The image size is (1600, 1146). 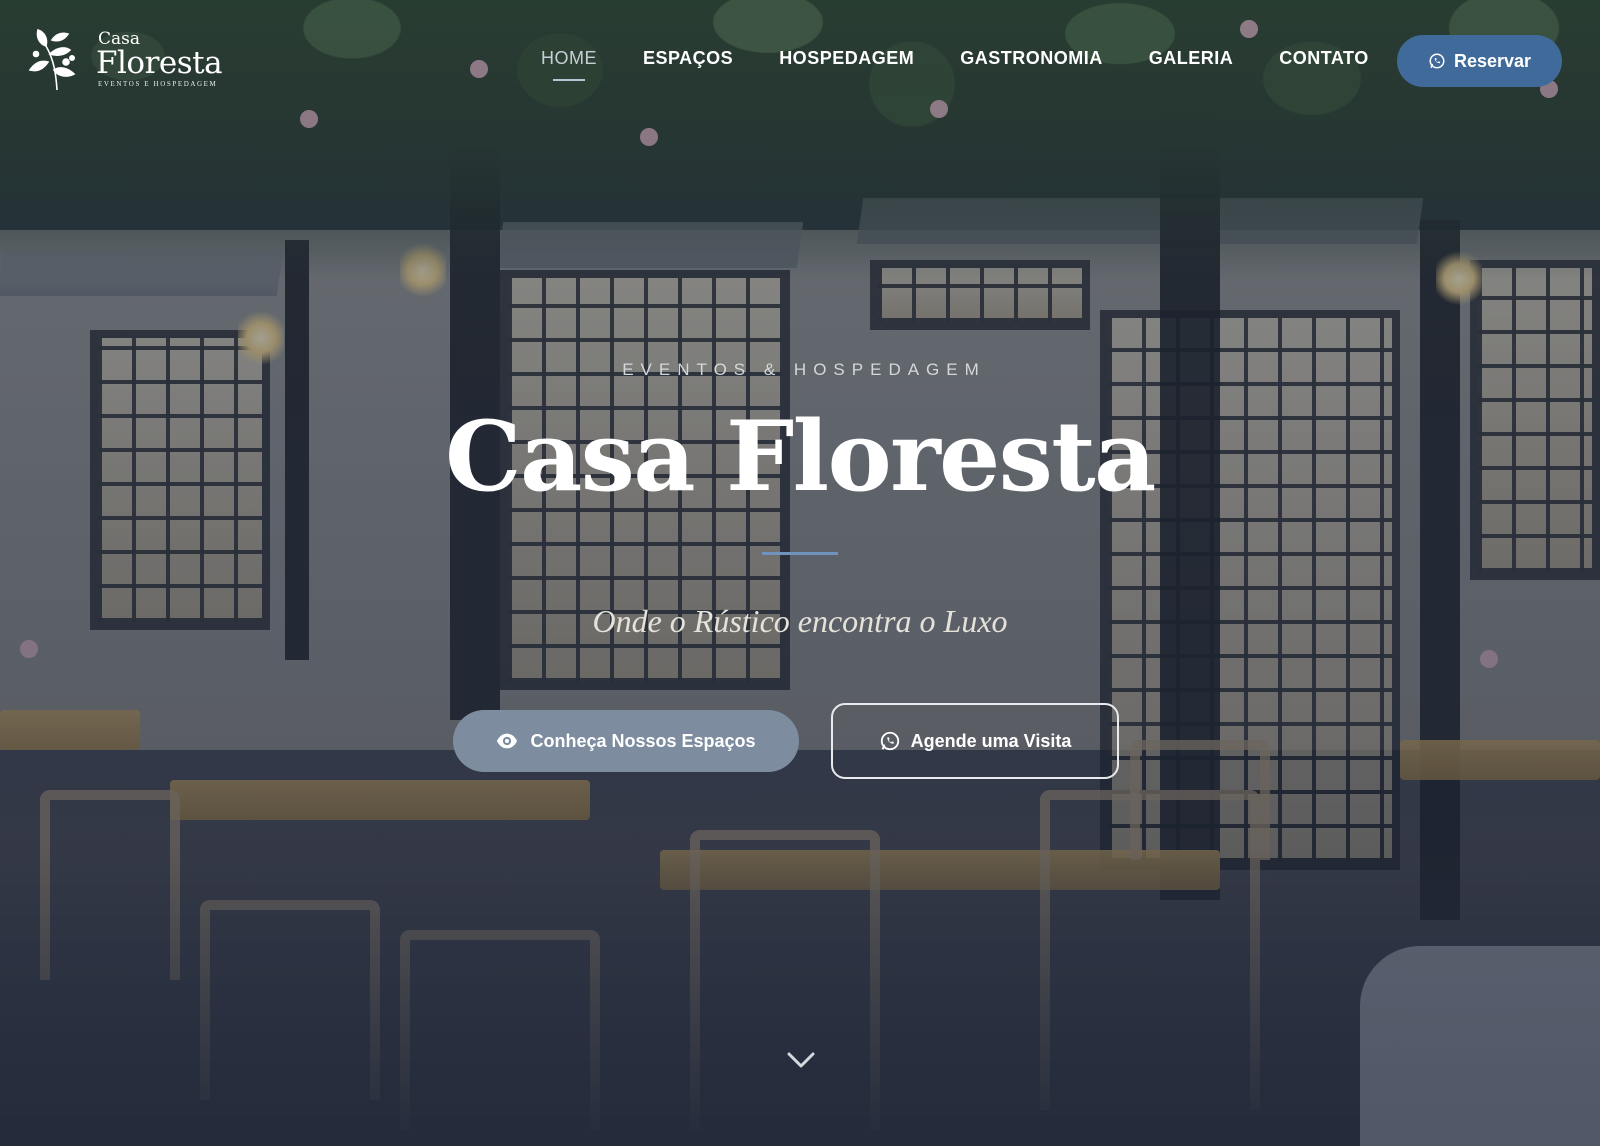 What do you see at coordinates (1031, 58) in the screenshot?
I see `nav-gastronomia: GASTRONOMIA` at bounding box center [1031, 58].